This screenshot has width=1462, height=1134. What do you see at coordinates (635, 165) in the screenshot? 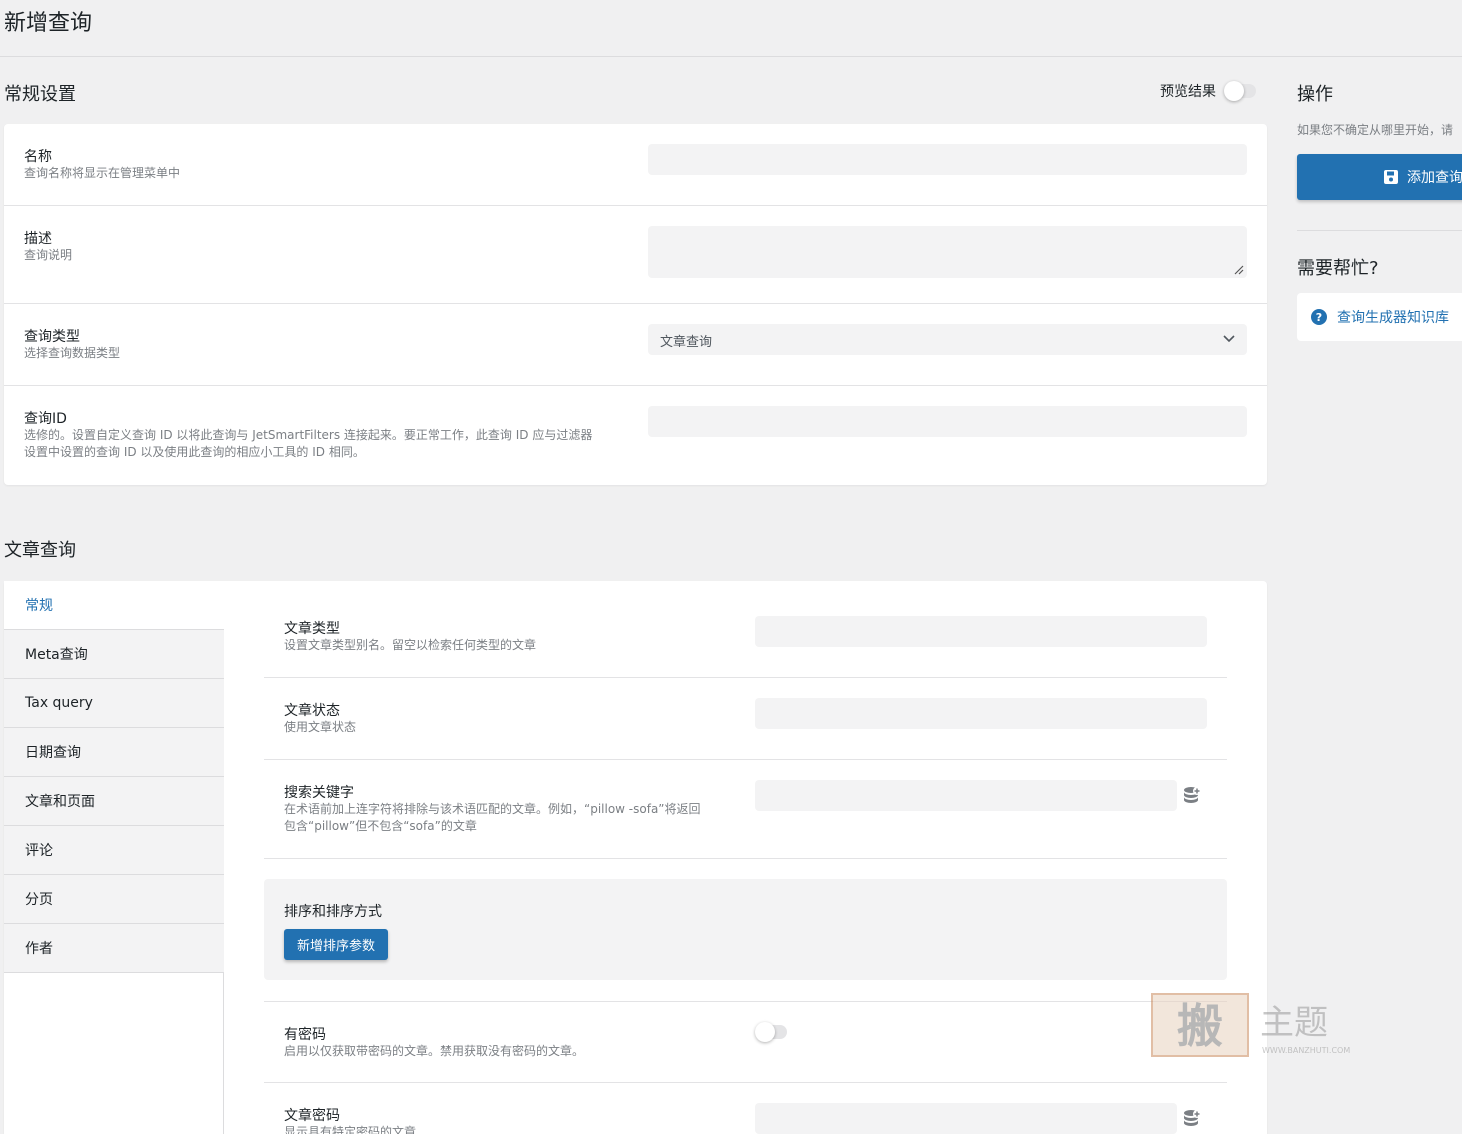
I see `field-row-name: 名称 查询名称将显示在管理菜单中` at bounding box center [635, 165].